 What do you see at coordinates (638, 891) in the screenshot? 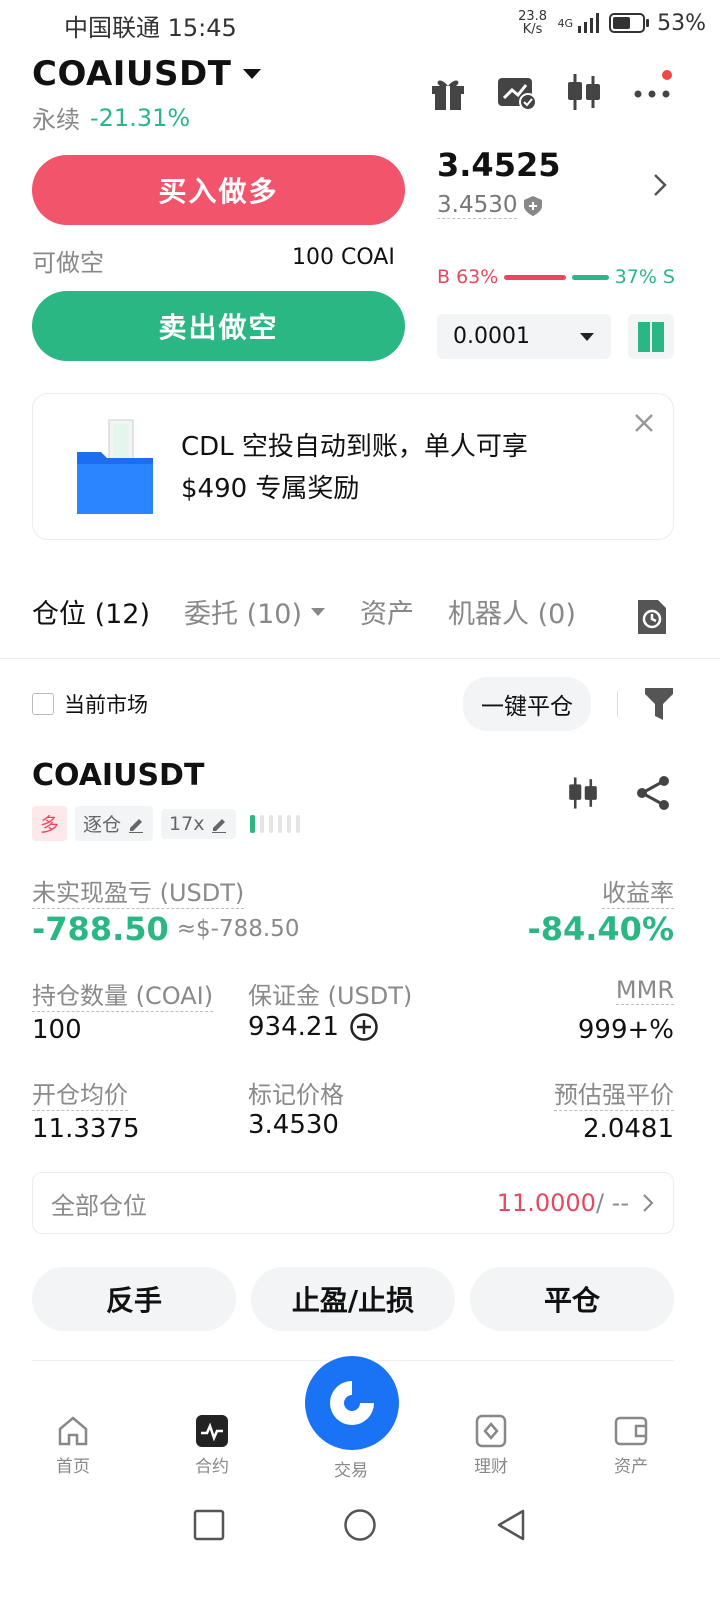
I see `roe-label: 收益率` at bounding box center [638, 891].